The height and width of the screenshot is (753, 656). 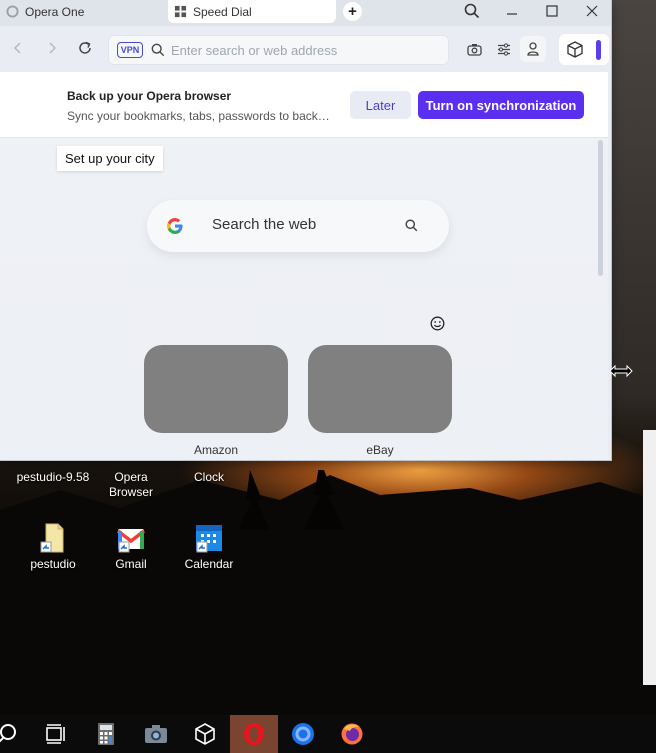 What do you see at coordinates (575, 49) in the screenshot?
I see `cube-icon` at bounding box center [575, 49].